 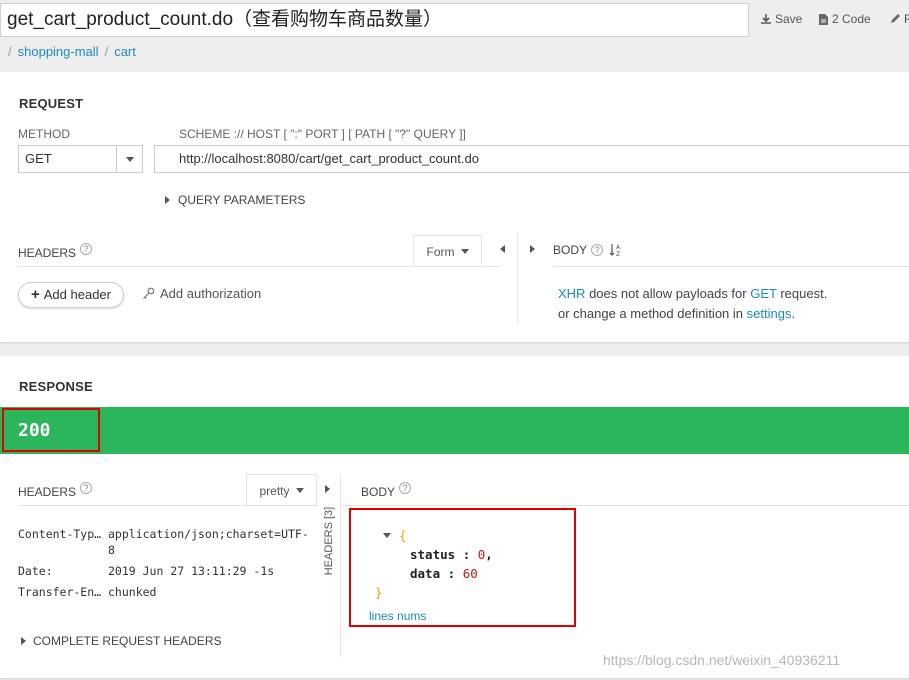 I want to click on json-key: data, so click(x=425, y=573).